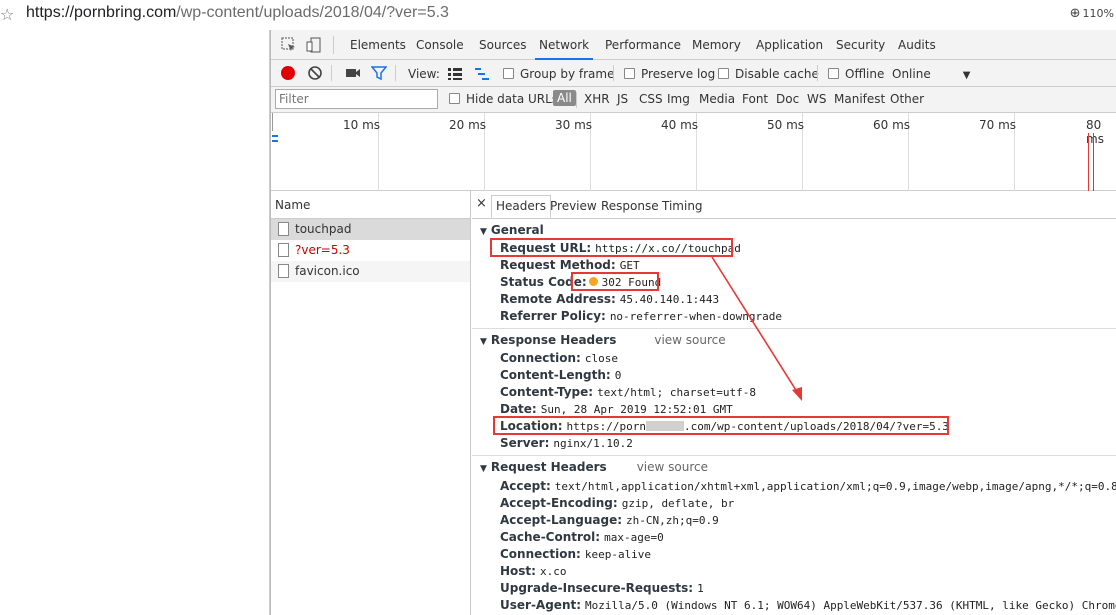 Image resolution: width=1116 pixels, height=615 pixels. What do you see at coordinates (7, 14) in the screenshot?
I see `bookmark-star-icon: ☆` at bounding box center [7, 14].